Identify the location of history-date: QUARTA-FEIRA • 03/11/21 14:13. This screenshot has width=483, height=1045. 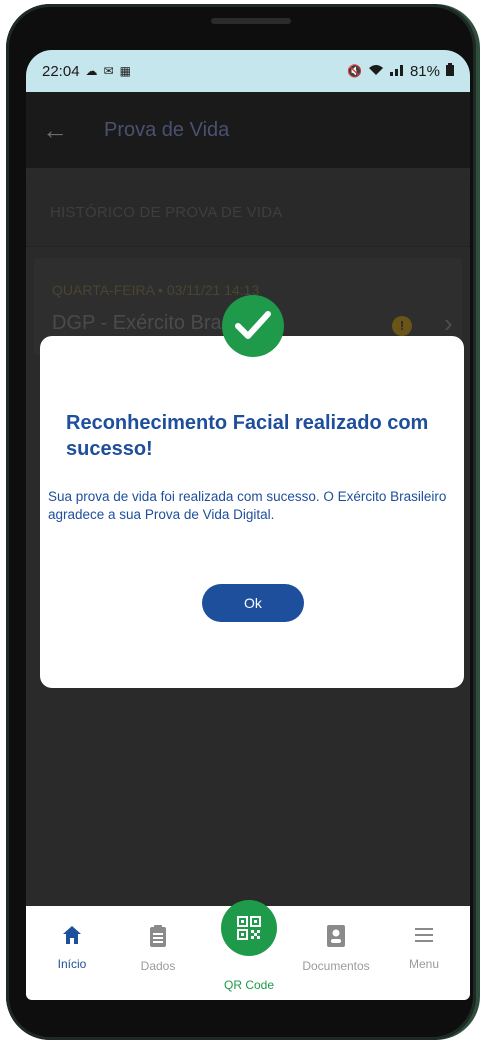
(156, 290).